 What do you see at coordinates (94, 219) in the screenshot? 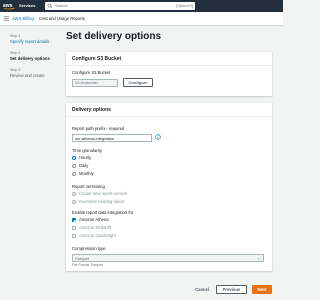
I see `option-label: Amazon Athena` at bounding box center [94, 219].